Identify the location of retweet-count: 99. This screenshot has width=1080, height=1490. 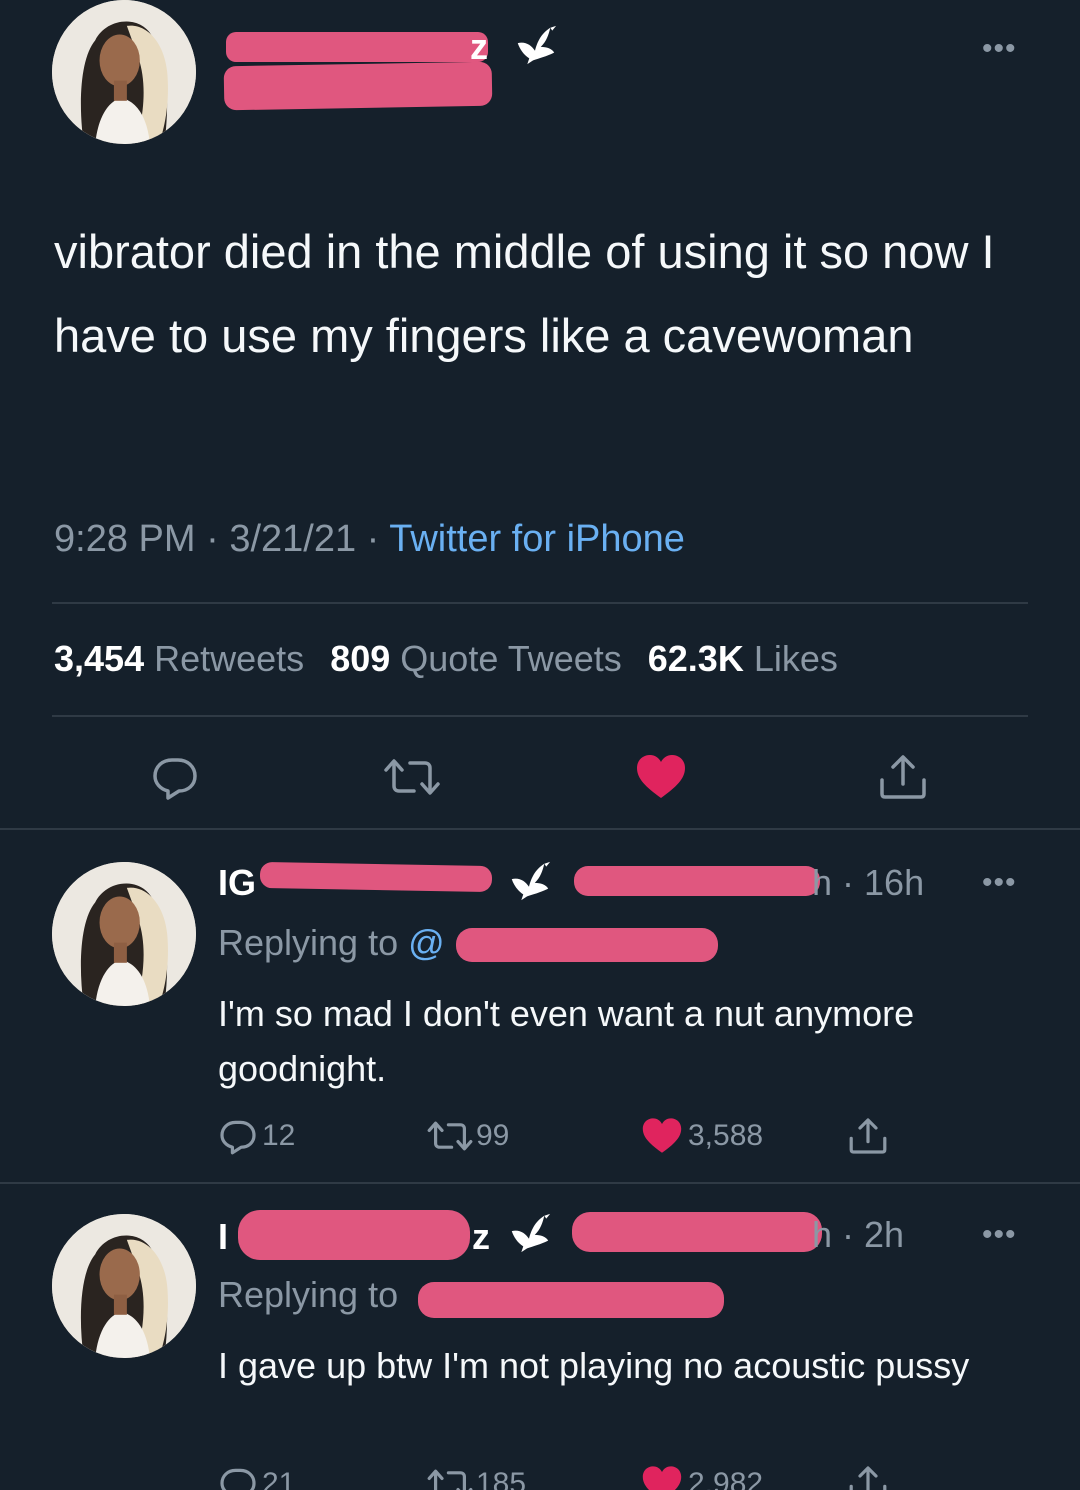
(493, 1135).